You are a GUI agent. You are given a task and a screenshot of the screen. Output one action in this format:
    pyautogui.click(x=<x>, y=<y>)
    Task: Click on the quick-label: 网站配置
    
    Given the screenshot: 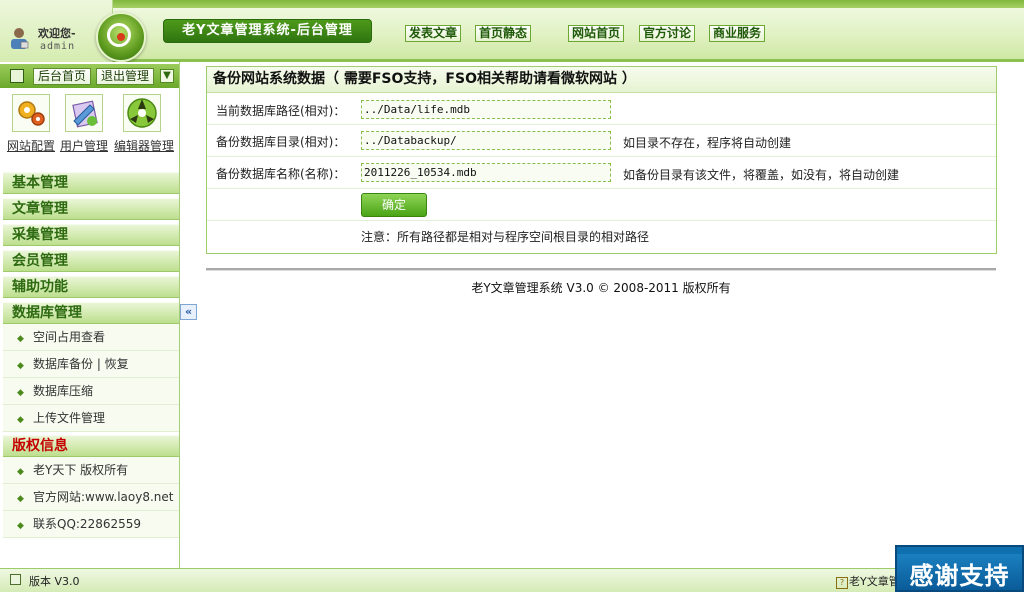 What is the action you would take?
    pyautogui.click(x=31, y=145)
    